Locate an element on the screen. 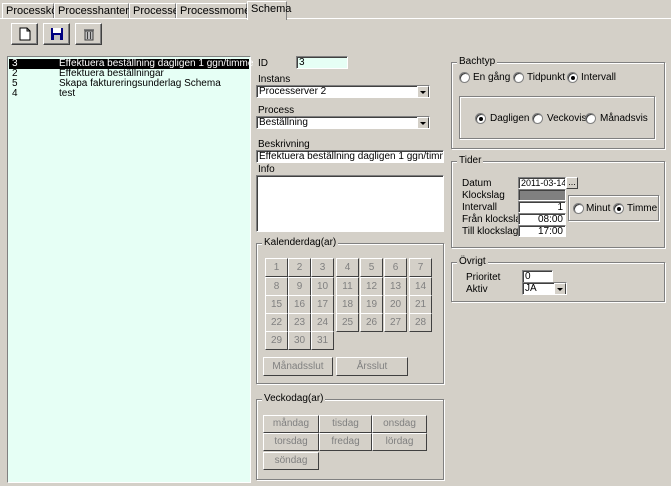 This screenshot has height=486, width=671. radio-en-gang is located at coordinates (464, 77).